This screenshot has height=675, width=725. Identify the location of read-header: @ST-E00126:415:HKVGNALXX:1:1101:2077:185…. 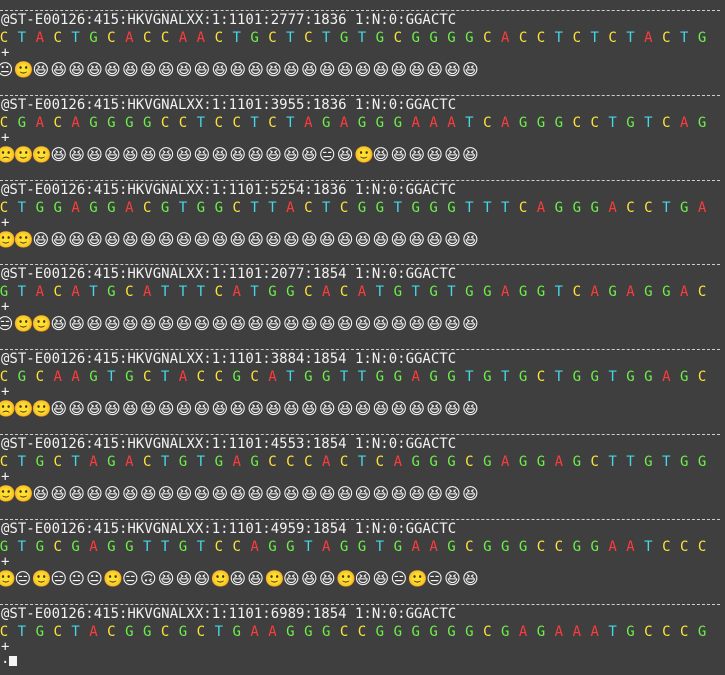
(229, 274).